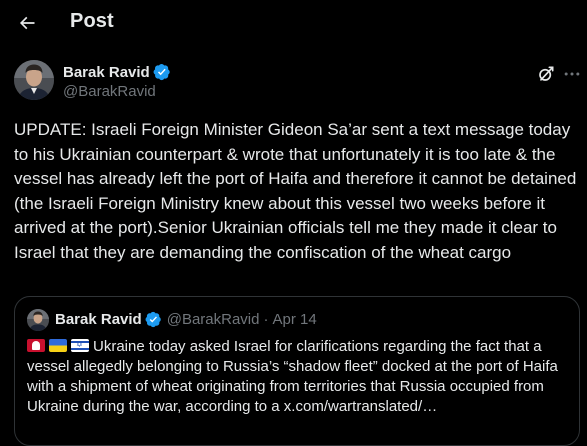  I want to click on arrow-left-icon, so click(27, 23).